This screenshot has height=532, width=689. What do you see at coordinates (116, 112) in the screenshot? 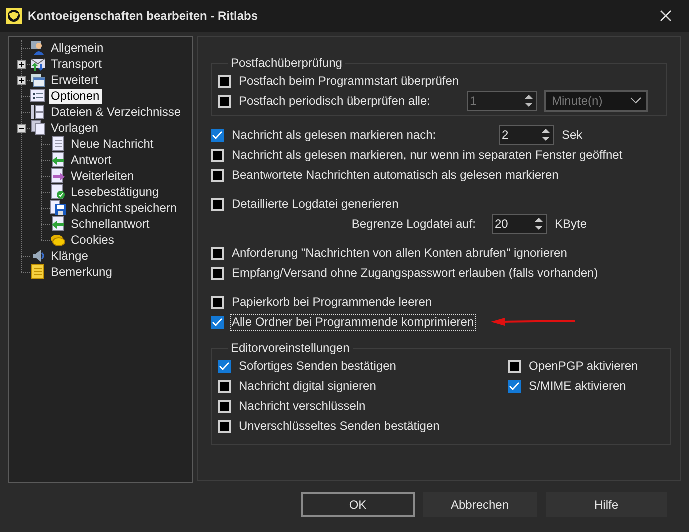
I see `tree-item: Dateien & Verzeichnisse` at bounding box center [116, 112].